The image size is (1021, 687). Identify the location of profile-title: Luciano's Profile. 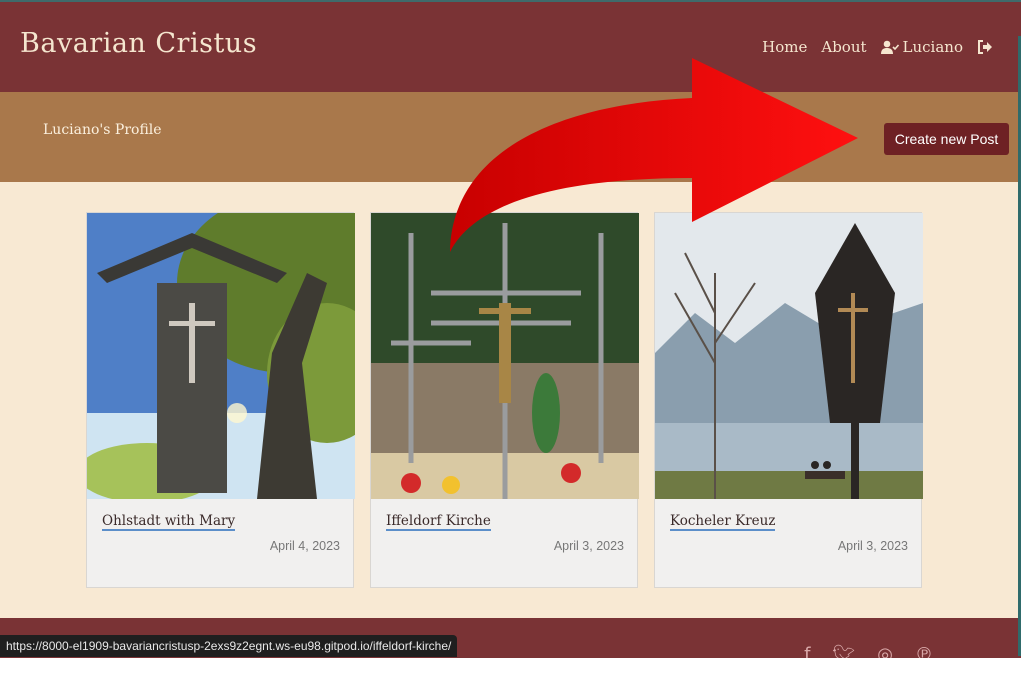
(102, 130).